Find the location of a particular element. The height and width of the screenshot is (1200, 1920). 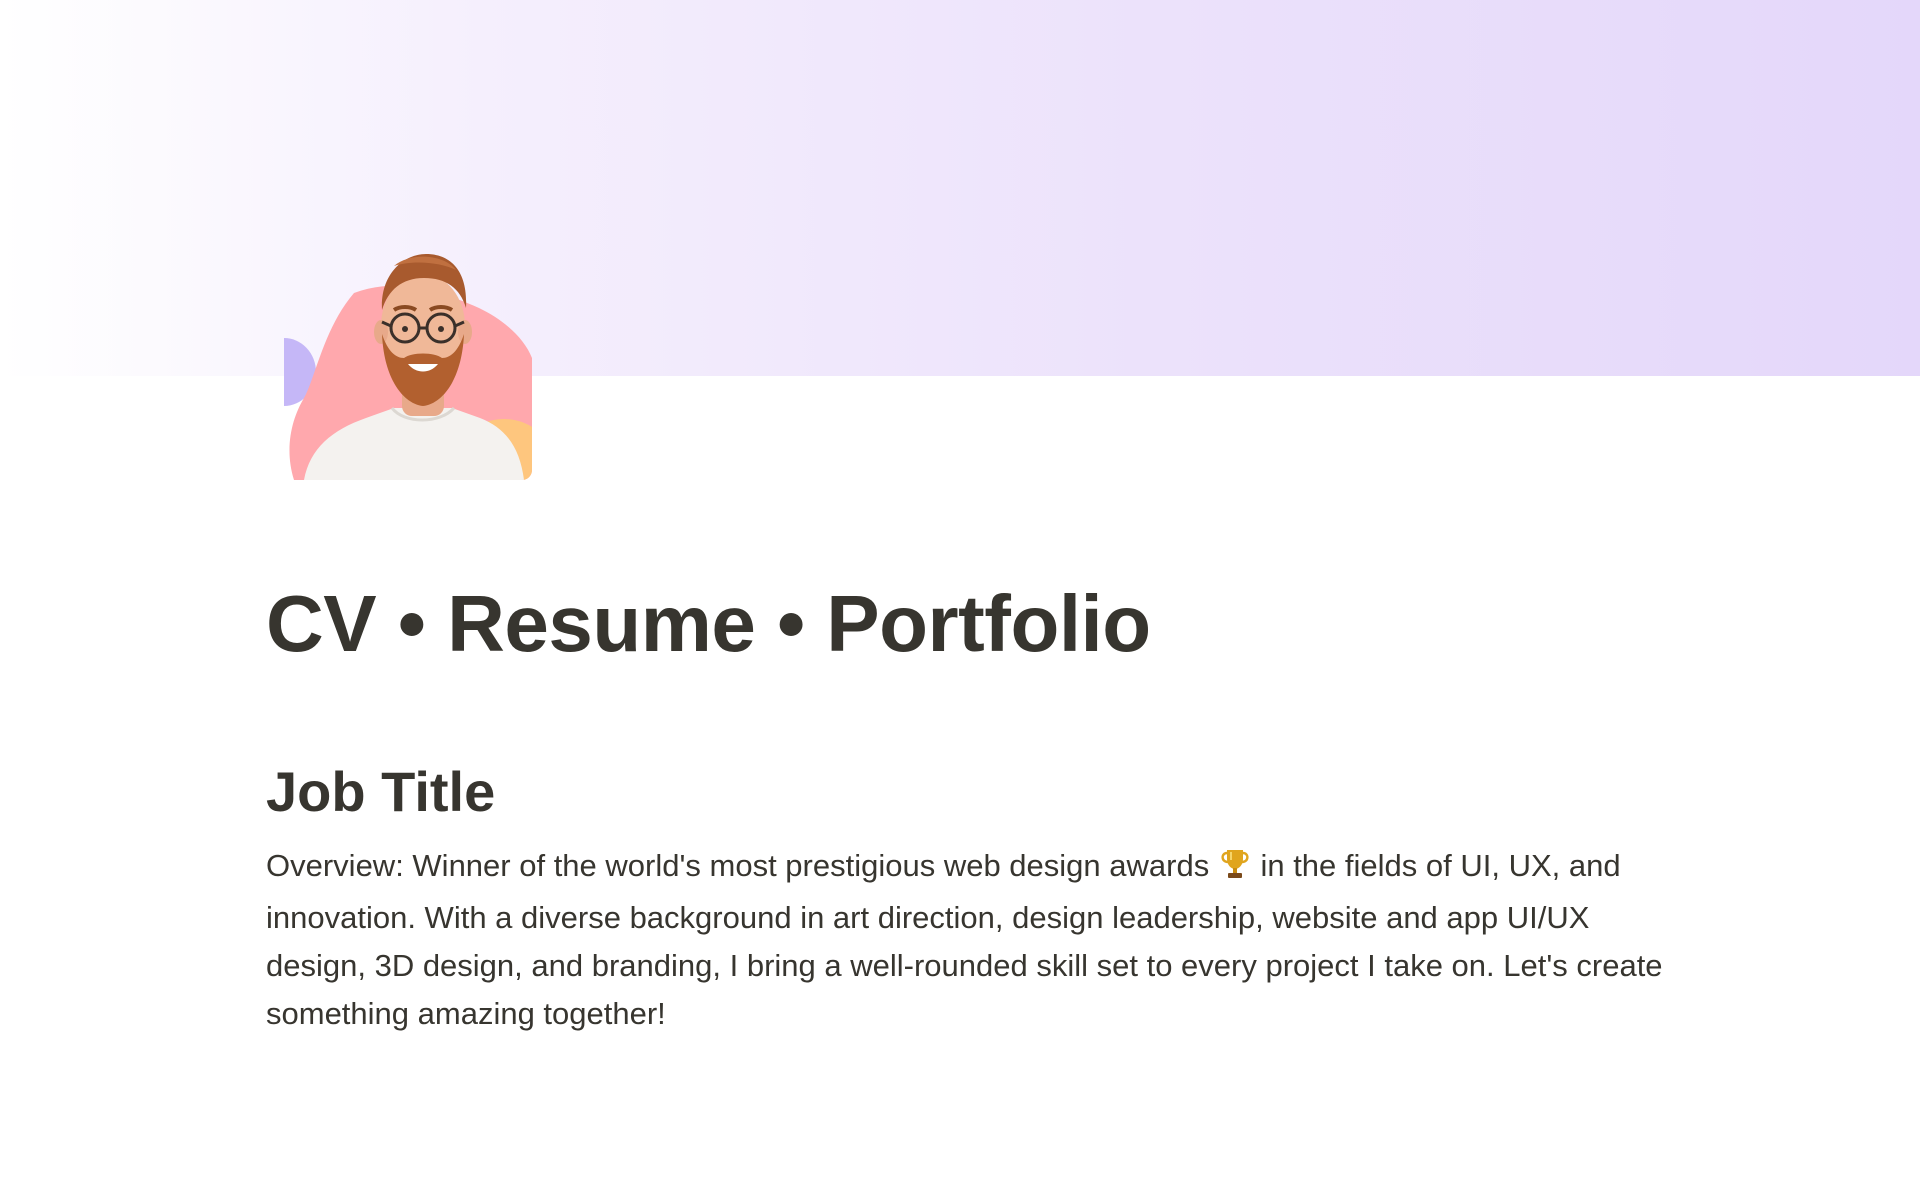

avatar-illustration is located at coordinates (408, 367).